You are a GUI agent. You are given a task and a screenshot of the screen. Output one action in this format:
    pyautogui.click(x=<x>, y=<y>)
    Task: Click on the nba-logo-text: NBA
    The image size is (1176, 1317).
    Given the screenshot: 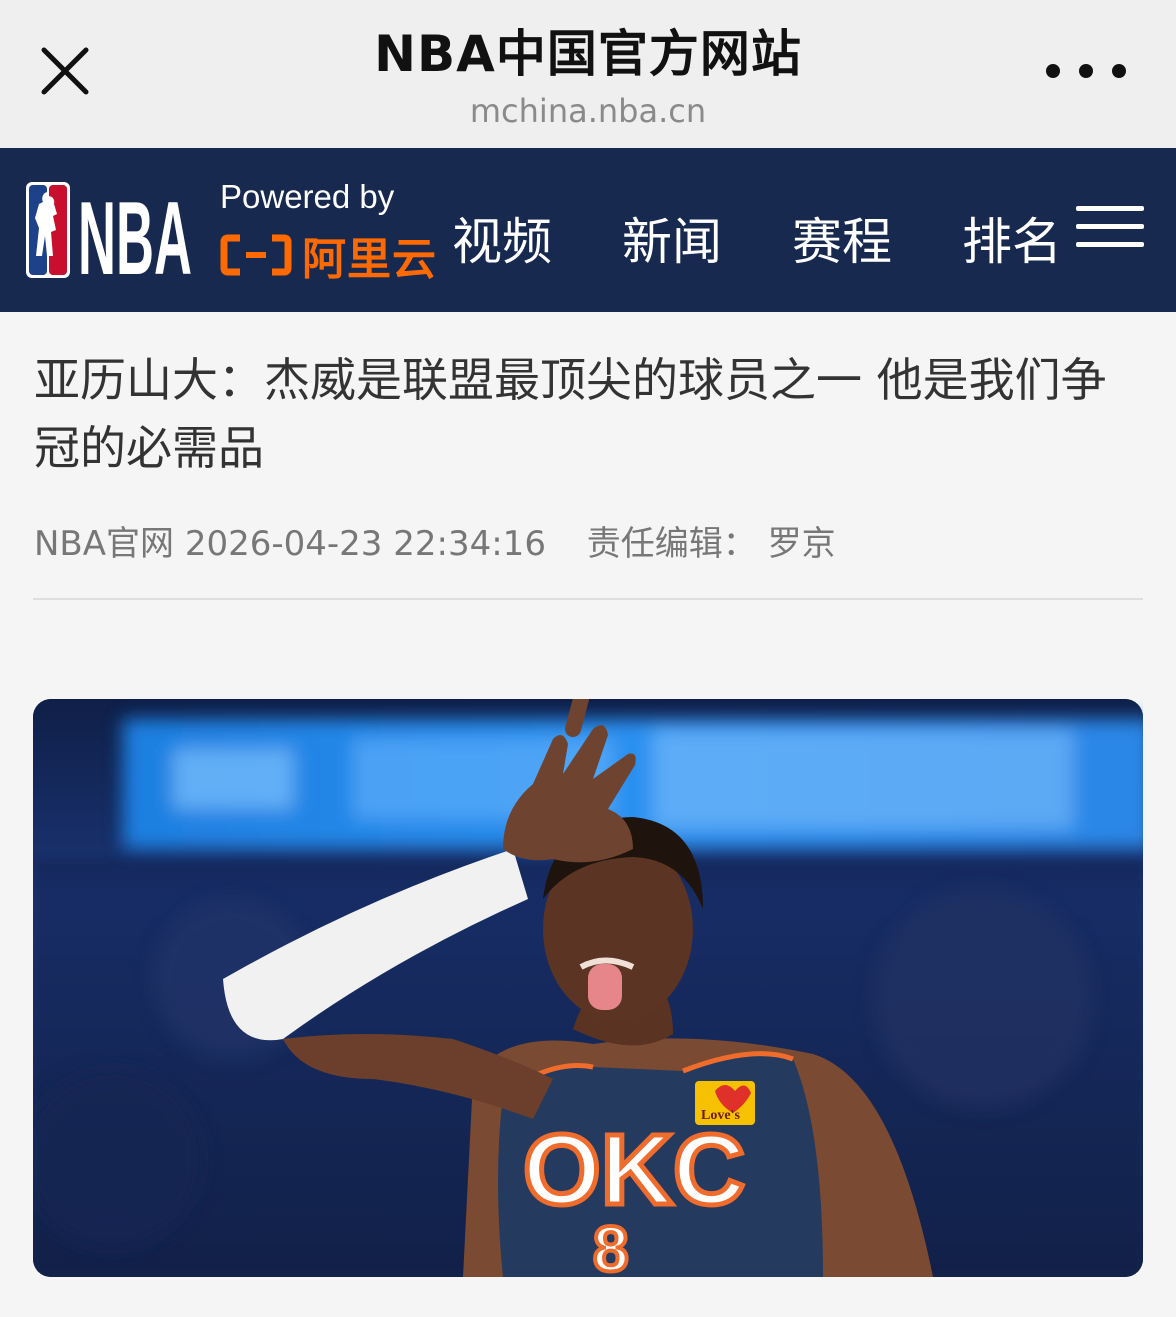 What is the action you would take?
    pyautogui.click(x=135, y=230)
    